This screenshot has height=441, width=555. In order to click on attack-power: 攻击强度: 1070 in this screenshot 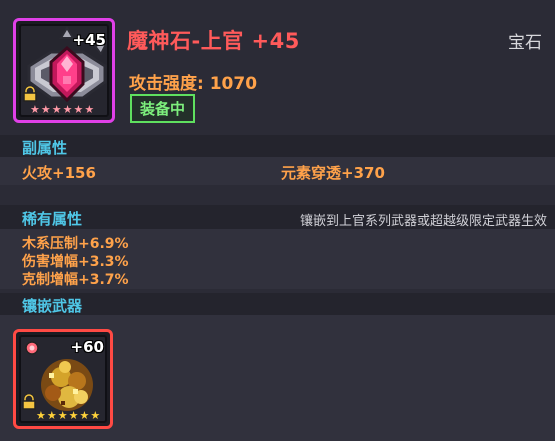, I will do `click(193, 84)`.